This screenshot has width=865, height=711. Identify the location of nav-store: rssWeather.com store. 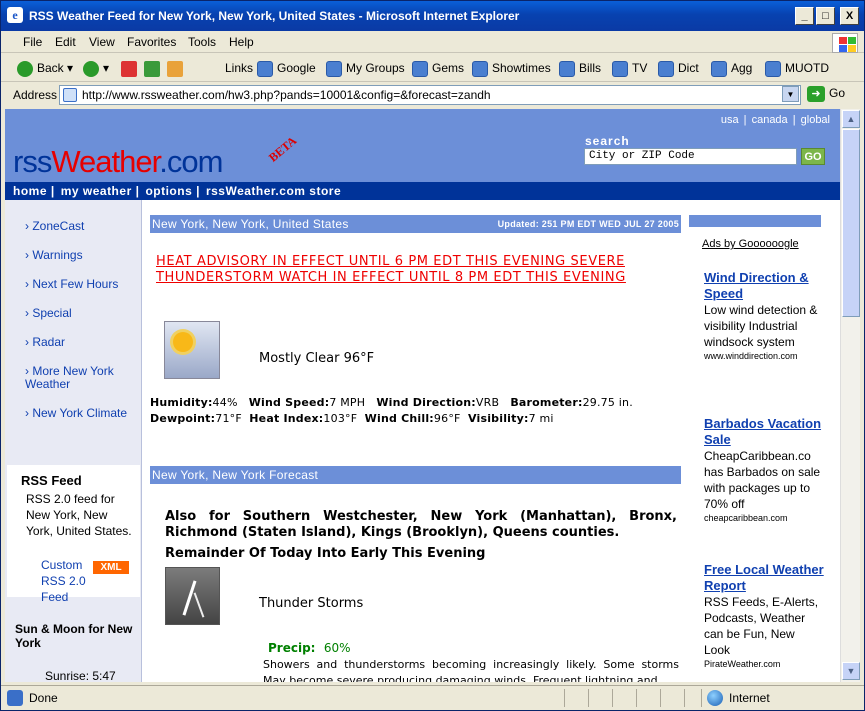
(273, 191).